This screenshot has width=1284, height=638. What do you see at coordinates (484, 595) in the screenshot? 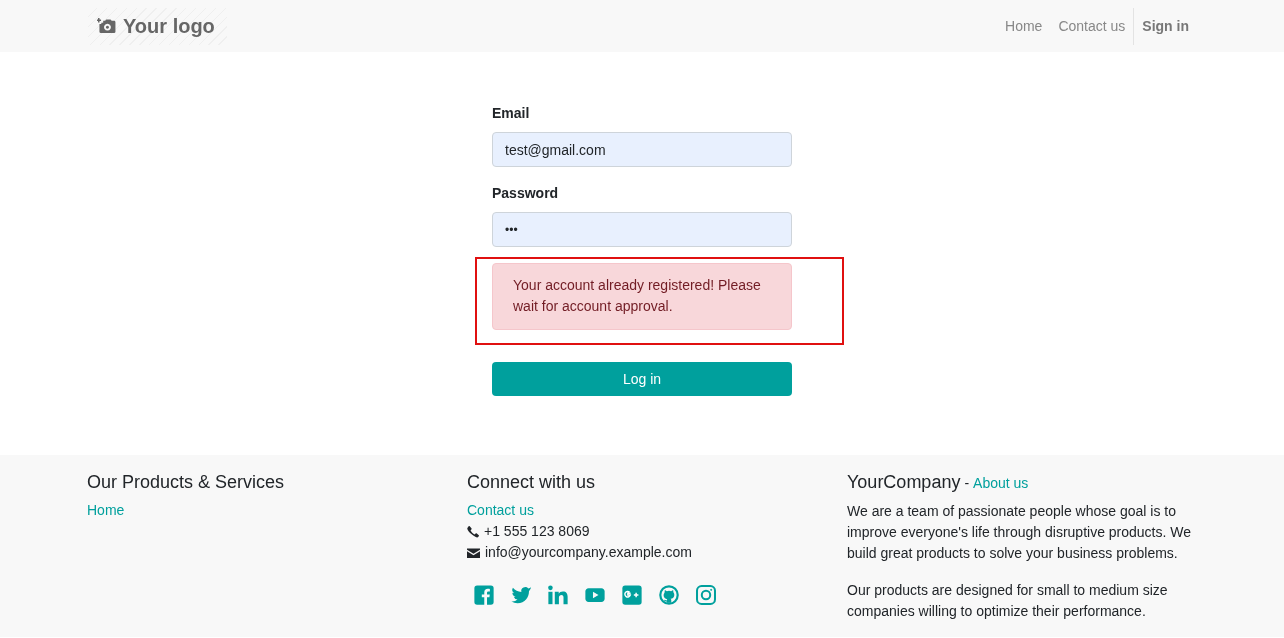
I see `facebook-icon` at bounding box center [484, 595].